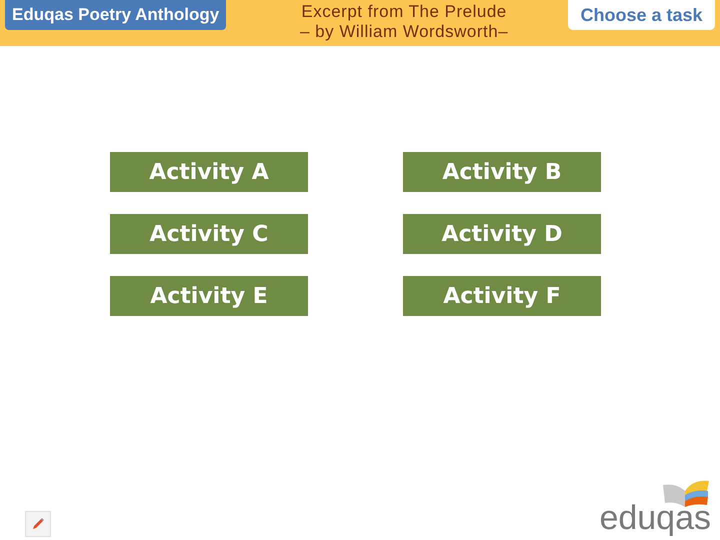 The width and height of the screenshot is (720, 540). I want to click on choose-task-button: Choose a task, so click(641, 15).